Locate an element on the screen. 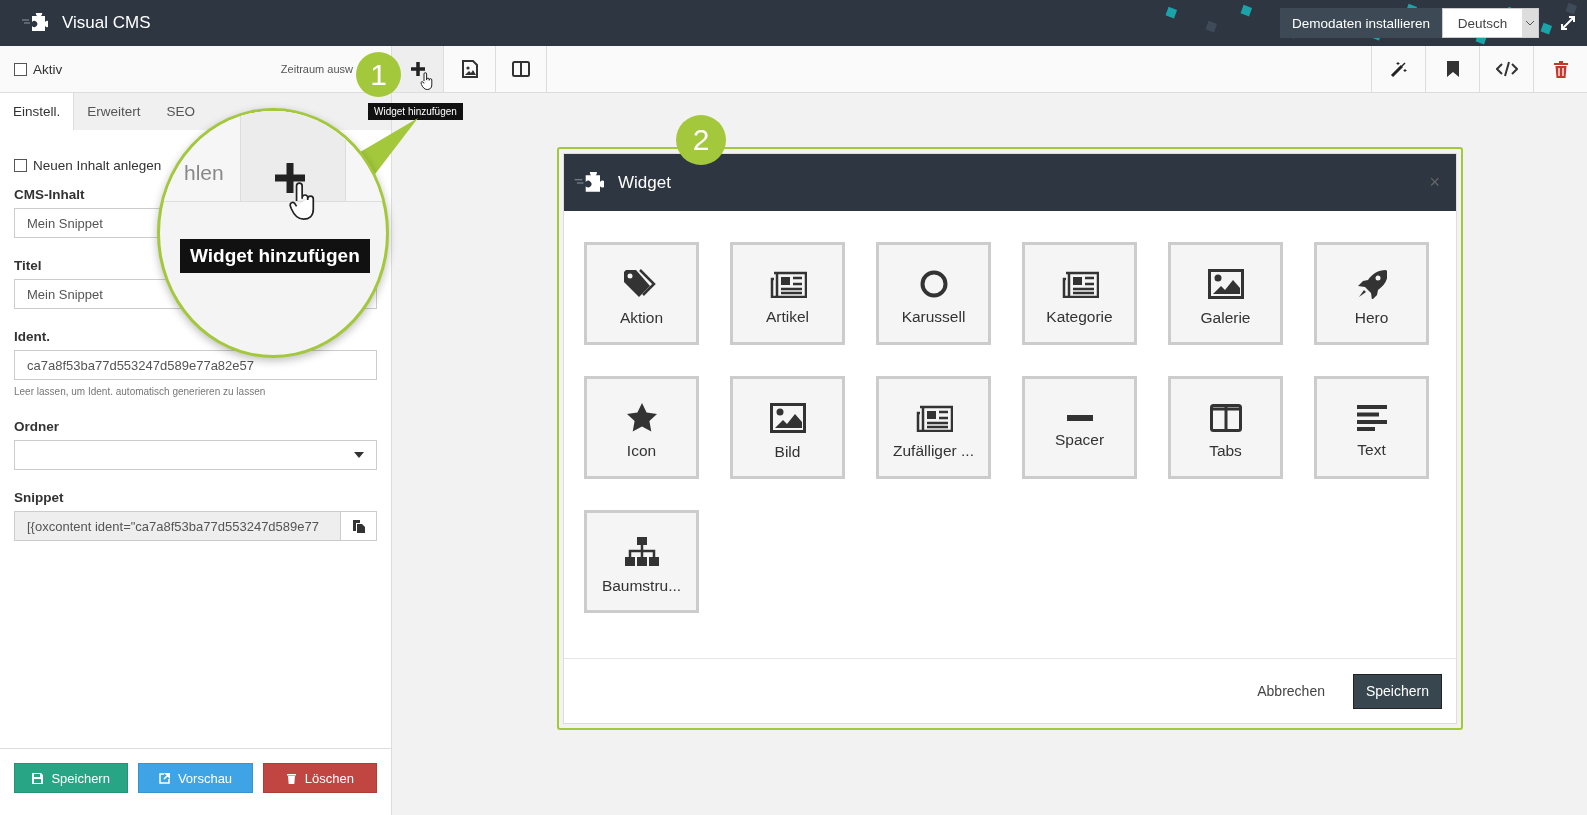 This screenshot has height=815, width=1587. columns-button is located at coordinates (521, 69).